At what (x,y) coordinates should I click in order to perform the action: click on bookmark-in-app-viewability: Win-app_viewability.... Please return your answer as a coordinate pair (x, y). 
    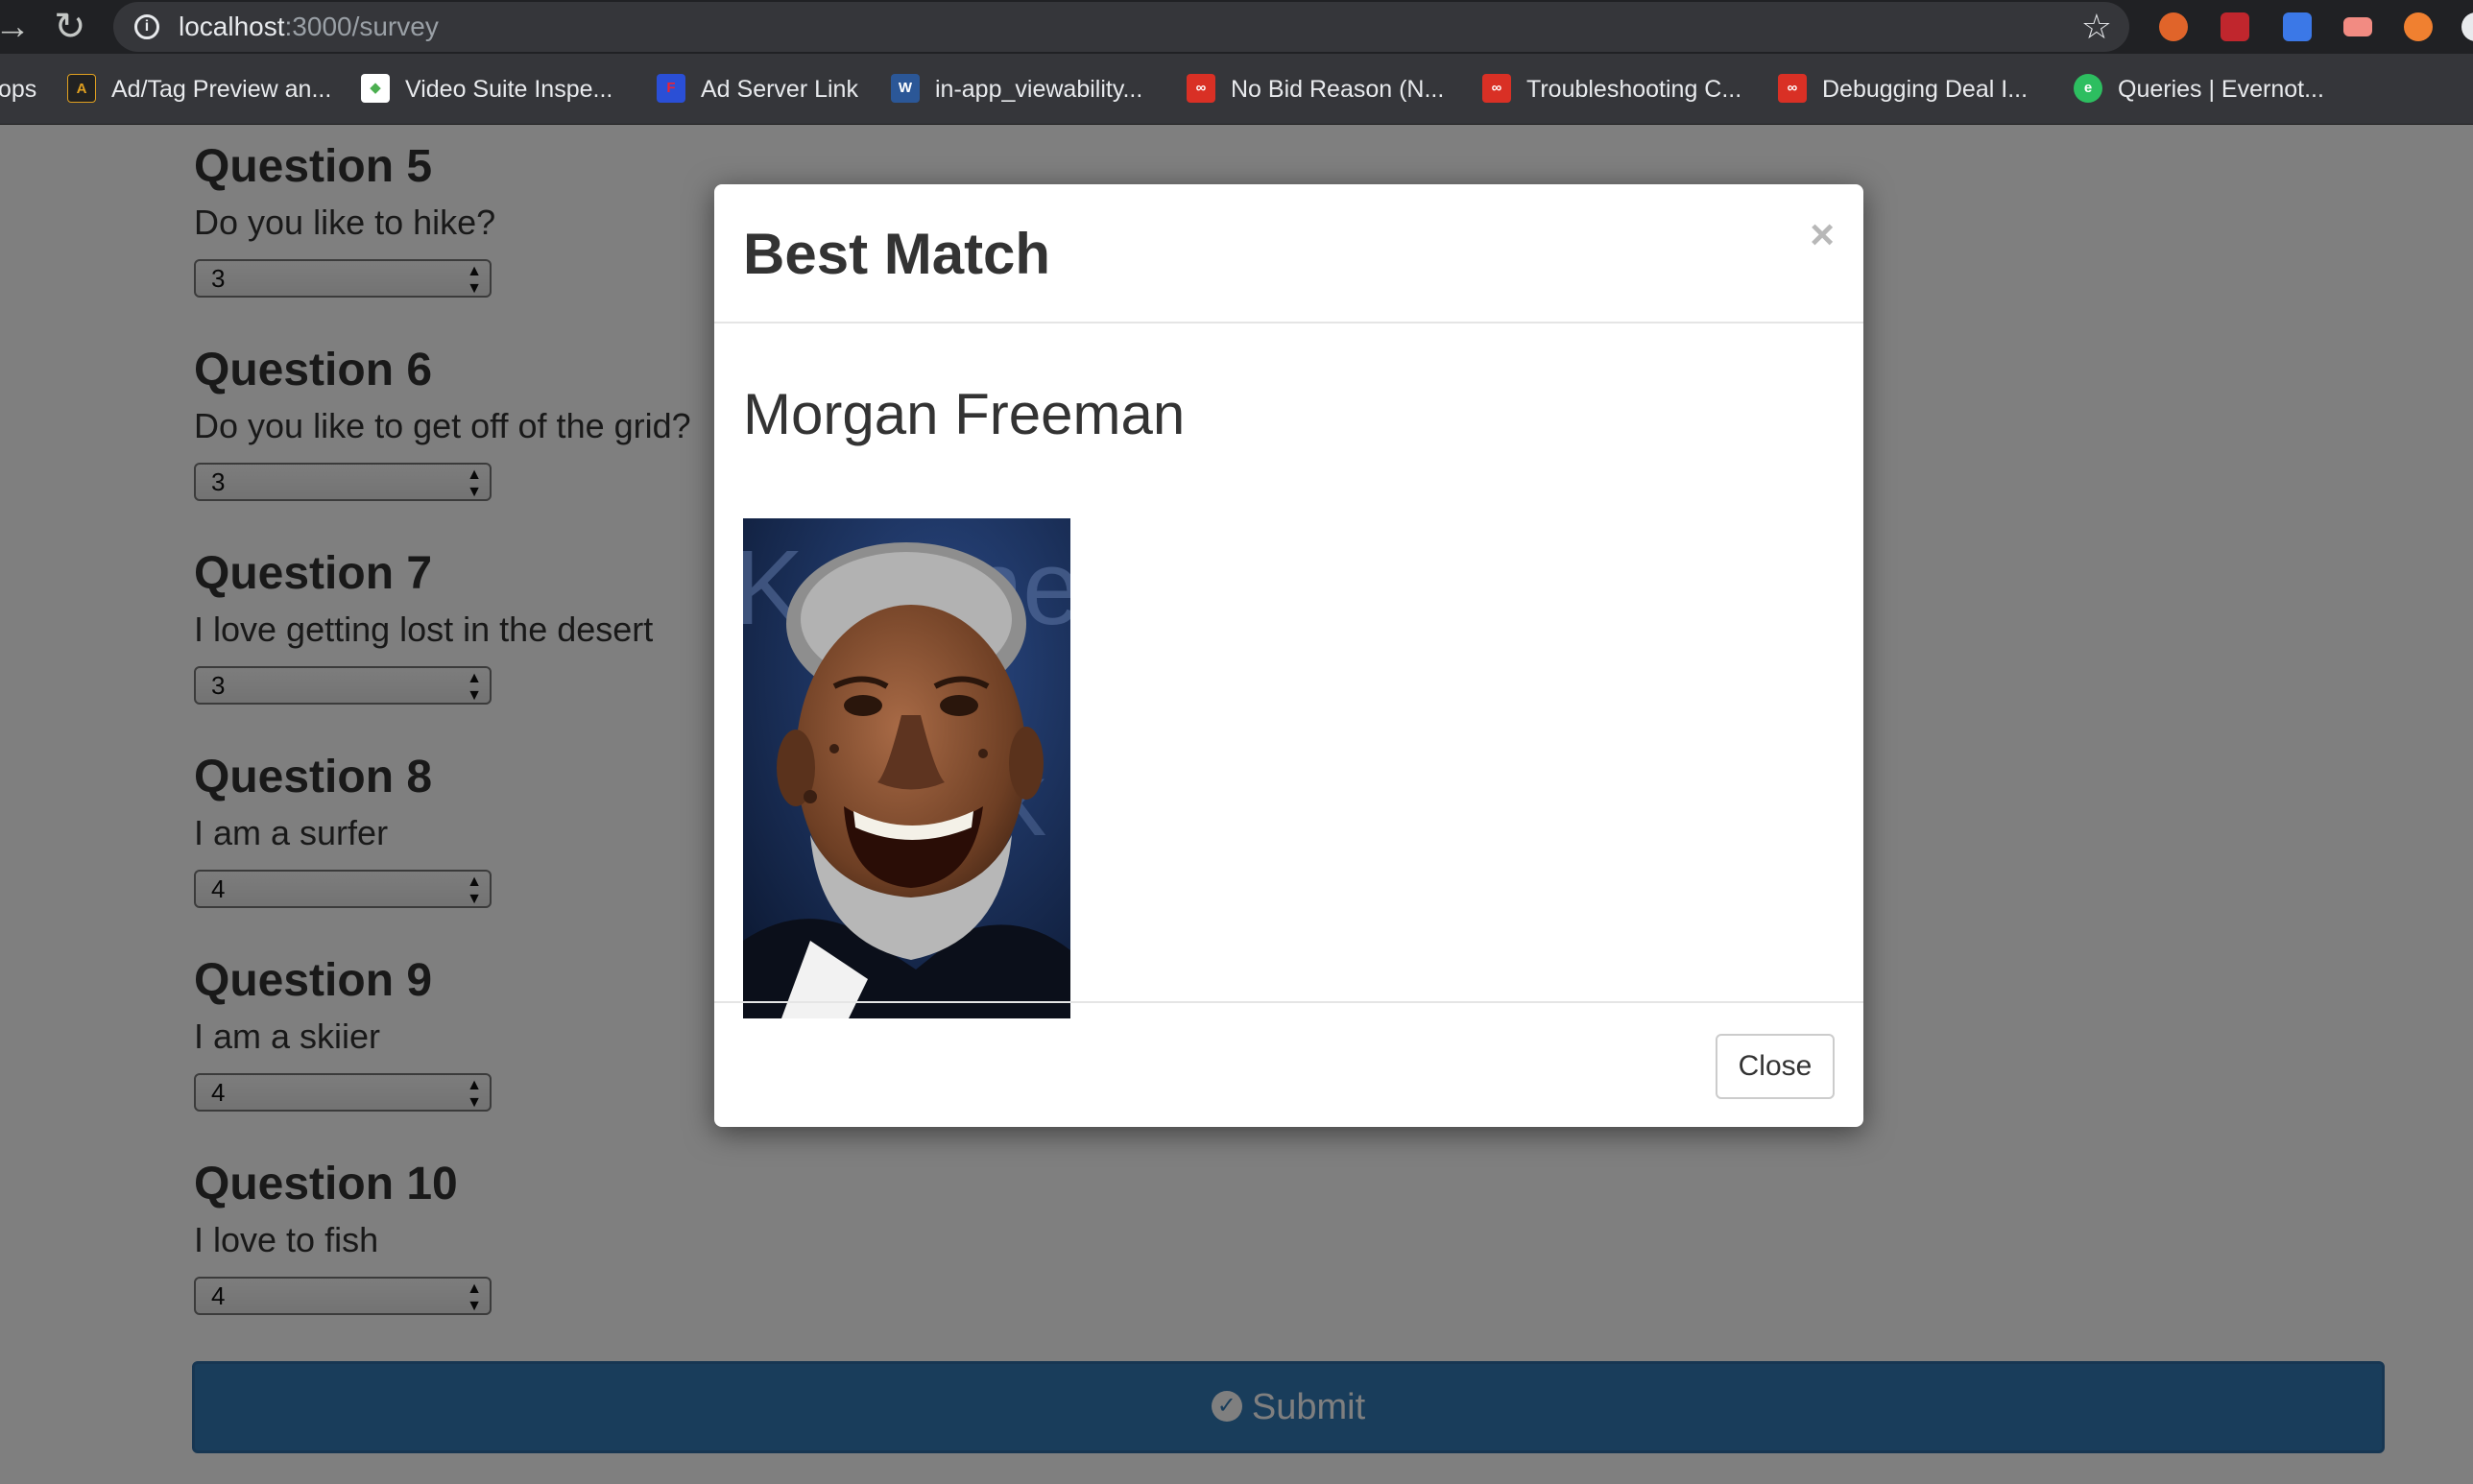
    Looking at the image, I should click on (1016, 90).